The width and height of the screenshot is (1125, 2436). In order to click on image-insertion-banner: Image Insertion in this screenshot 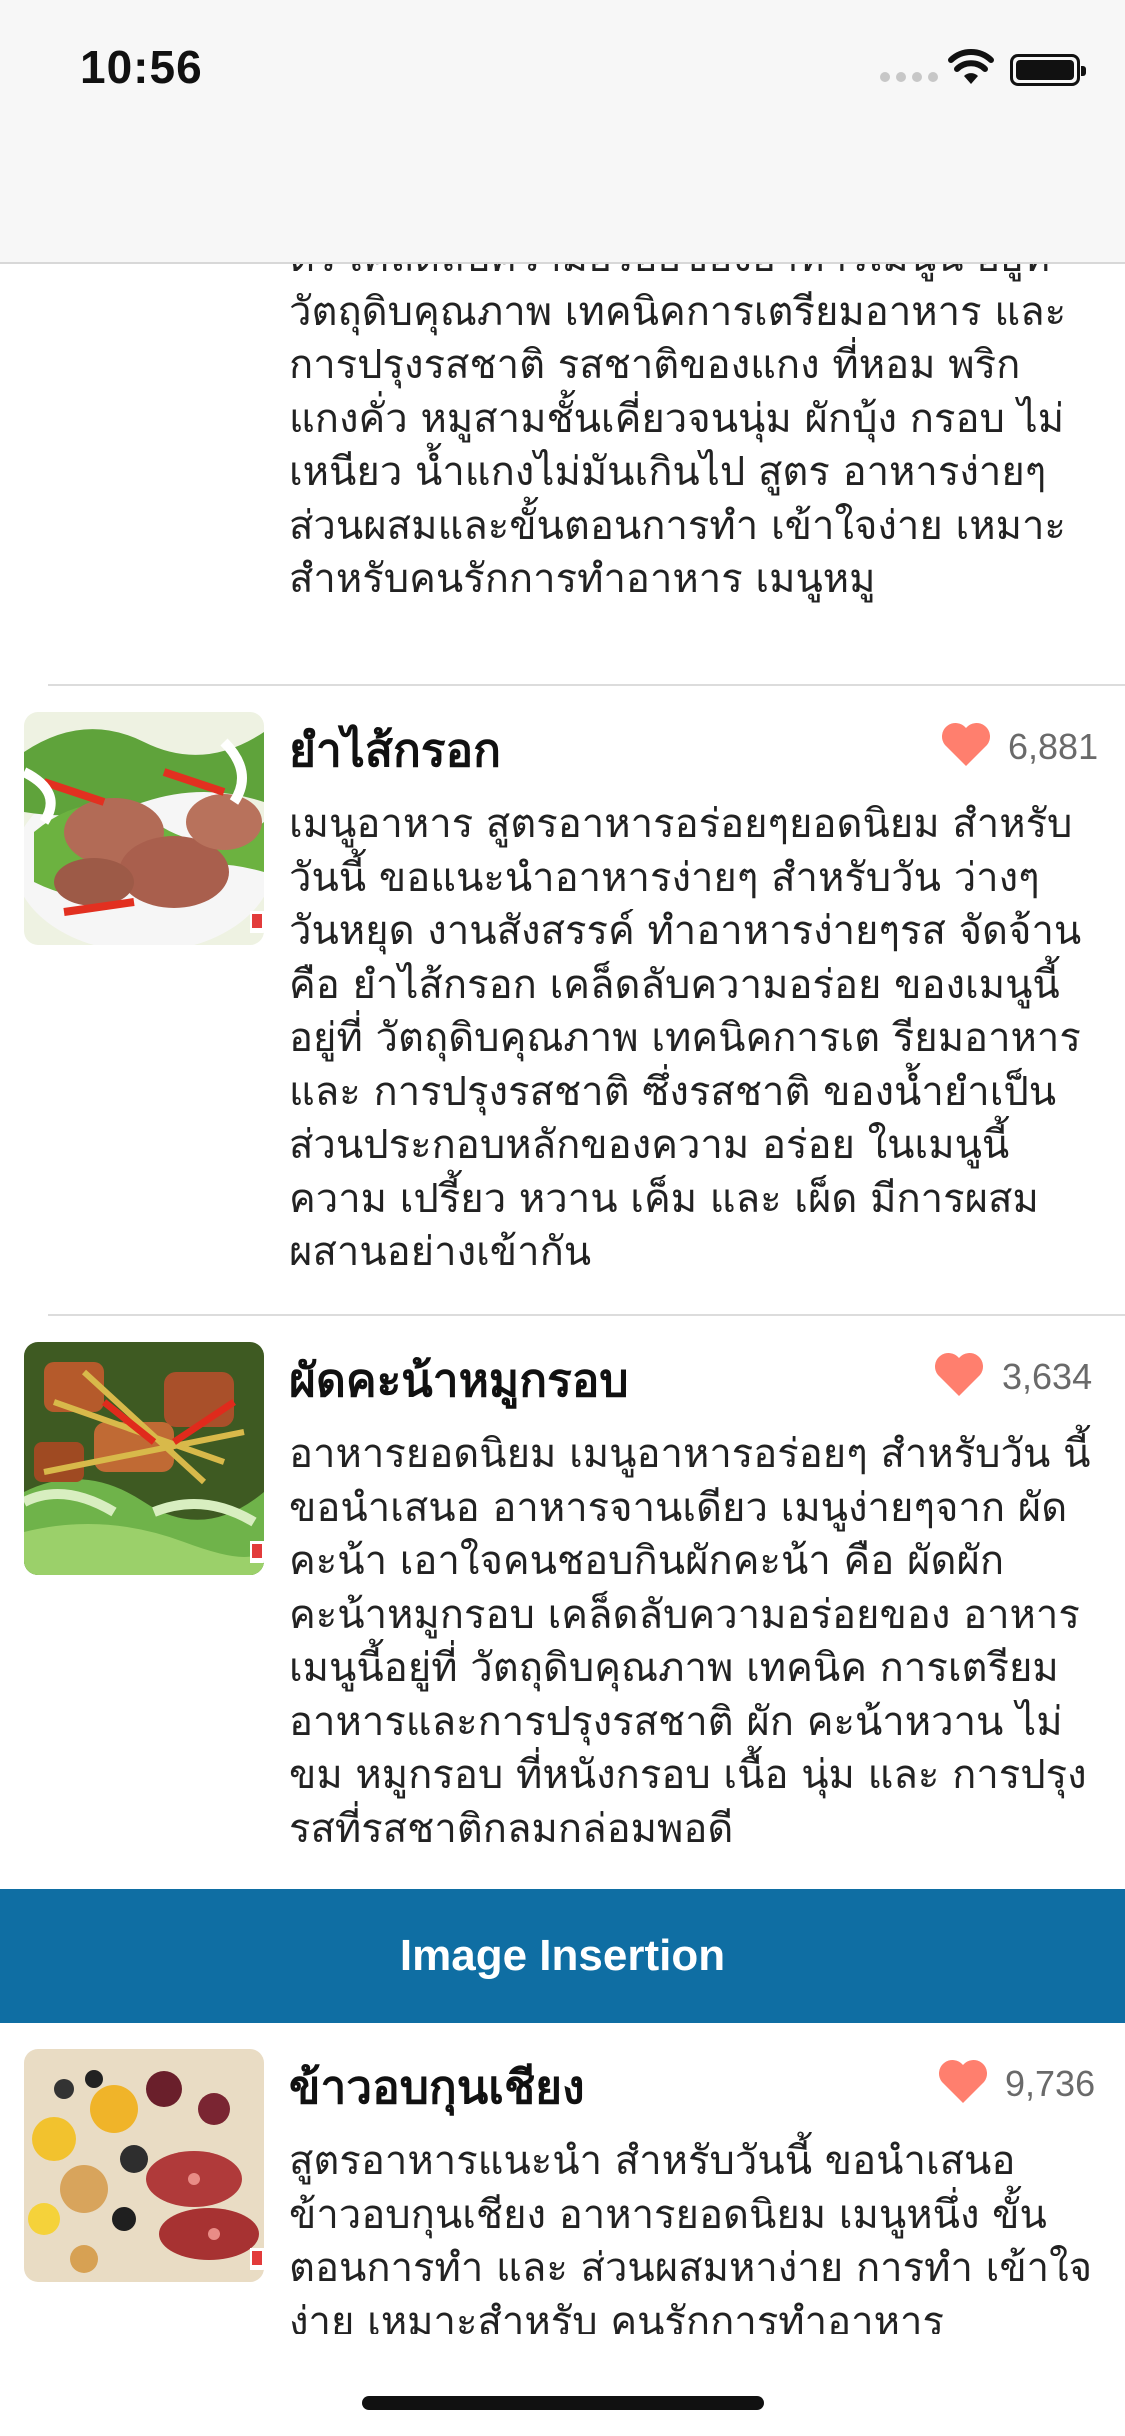, I will do `click(562, 1956)`.